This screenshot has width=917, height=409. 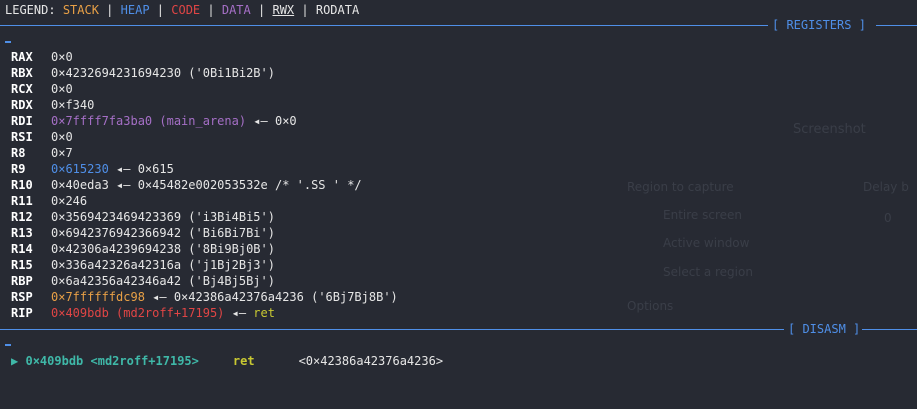 What do you see at coordinates (650, 306) in the screenshot?
I see `background-dialog-options: Options` at bounding box center [650, 306].